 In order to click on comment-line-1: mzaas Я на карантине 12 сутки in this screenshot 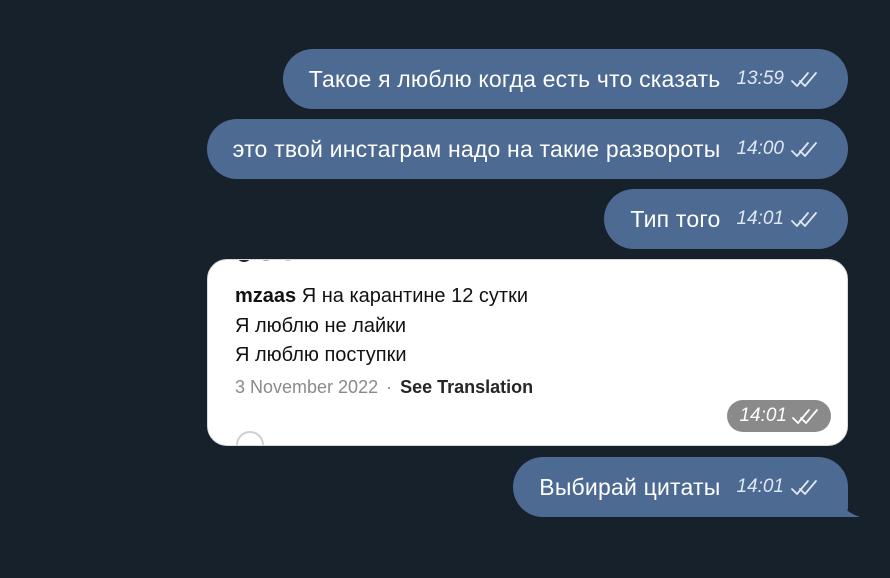, I will do `click(381, 297)`.